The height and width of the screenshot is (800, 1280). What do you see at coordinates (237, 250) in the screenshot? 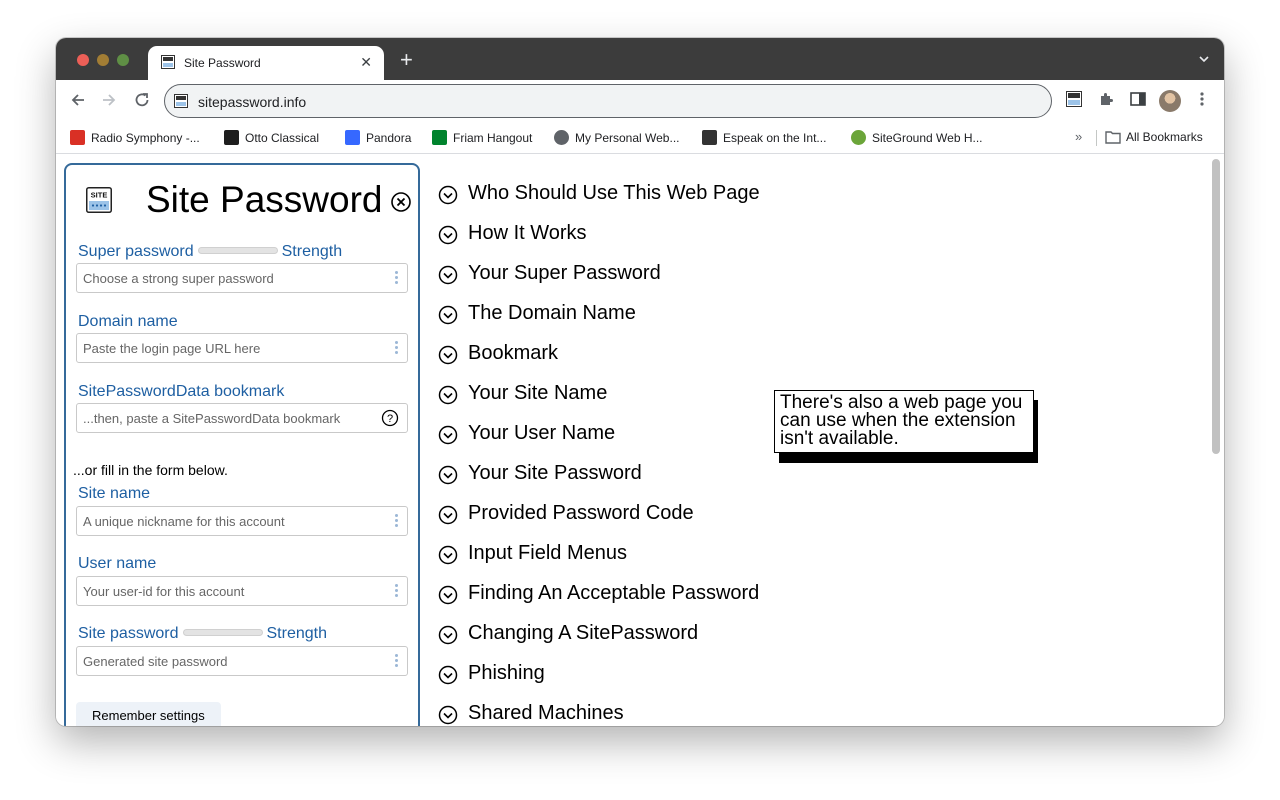
I see `super-password-strength-bar` at bounding box center [237, 250].